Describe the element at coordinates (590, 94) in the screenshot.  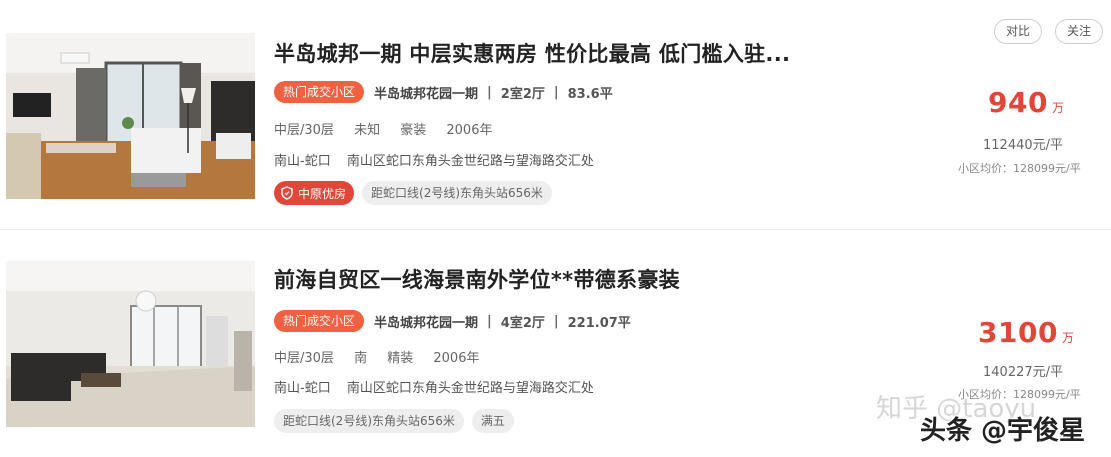
I see `floor-area: 83.6平` at that location.